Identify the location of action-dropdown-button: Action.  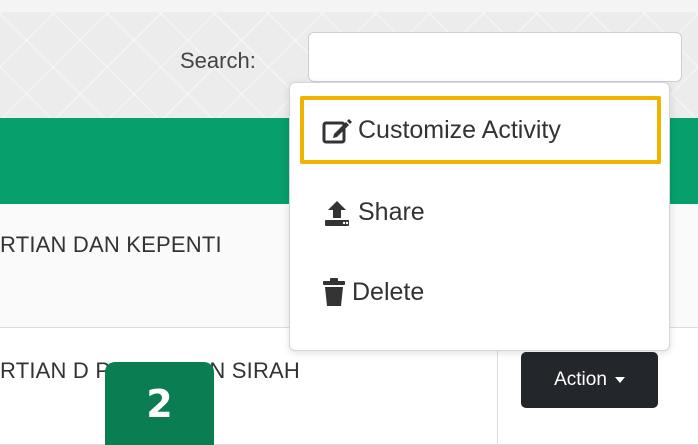
(589, 380).